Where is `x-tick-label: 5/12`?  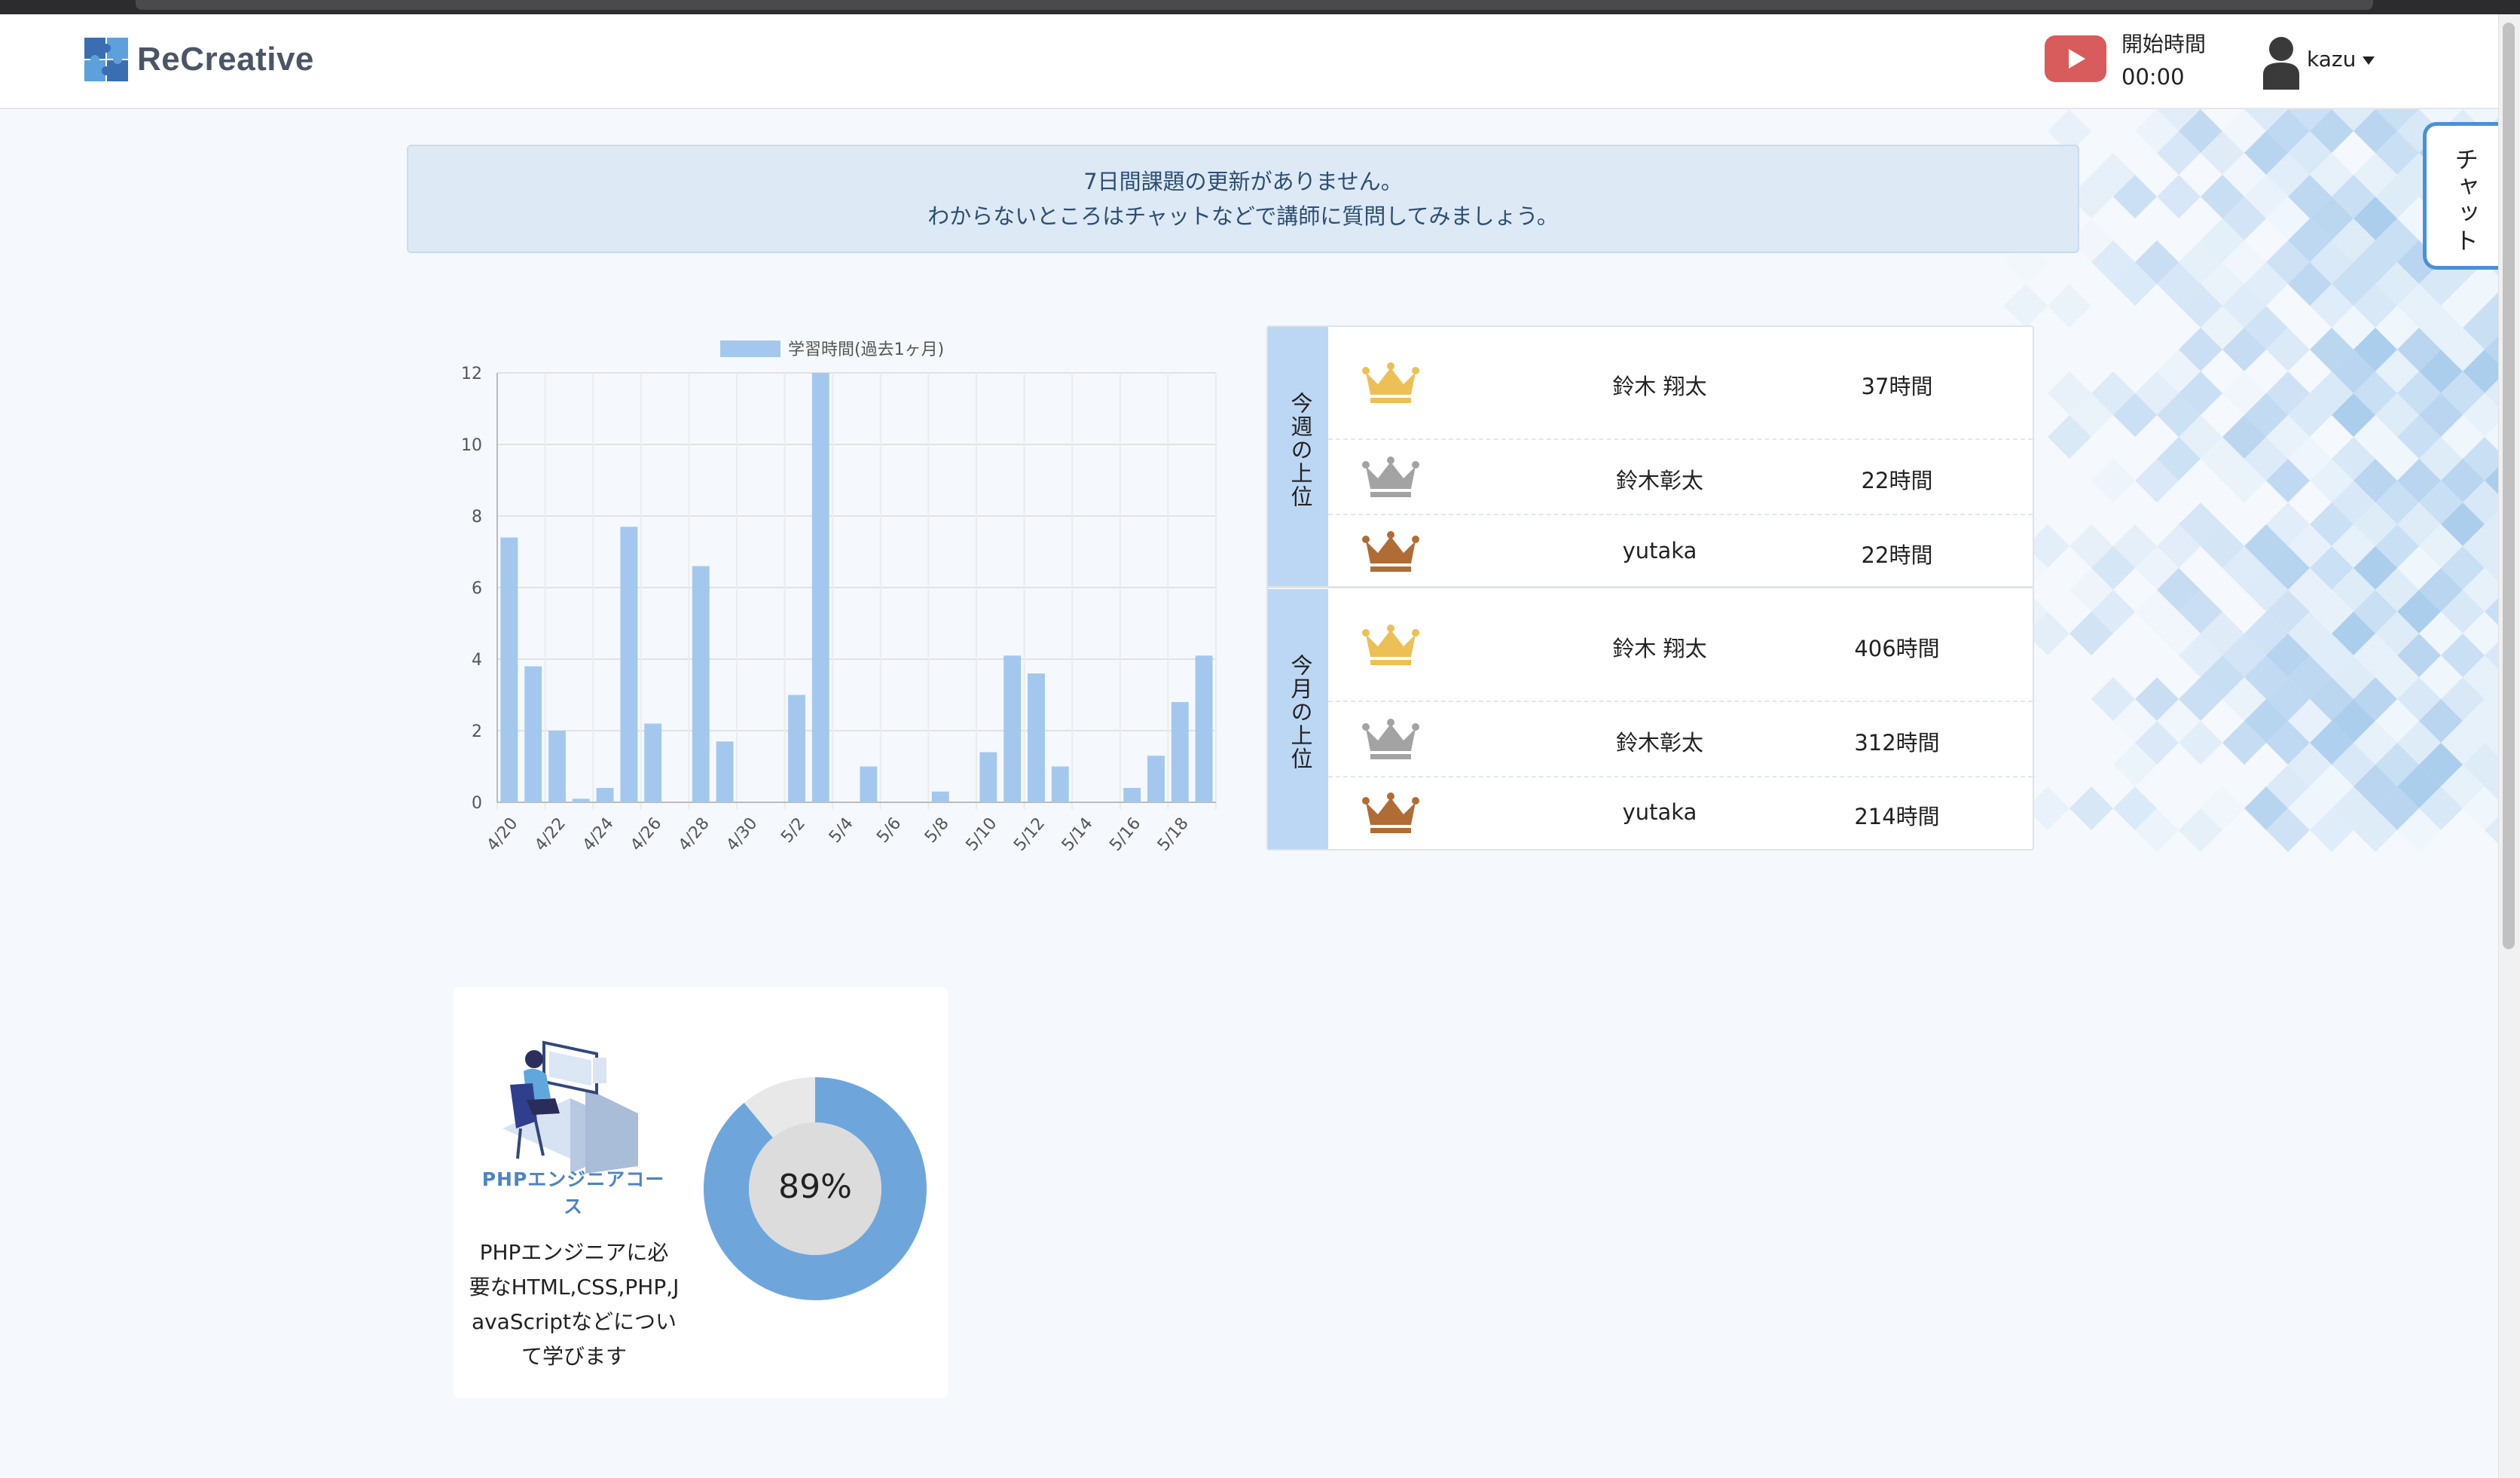 x-tick-label: 5/12 is located at coordinates (1029, 834).